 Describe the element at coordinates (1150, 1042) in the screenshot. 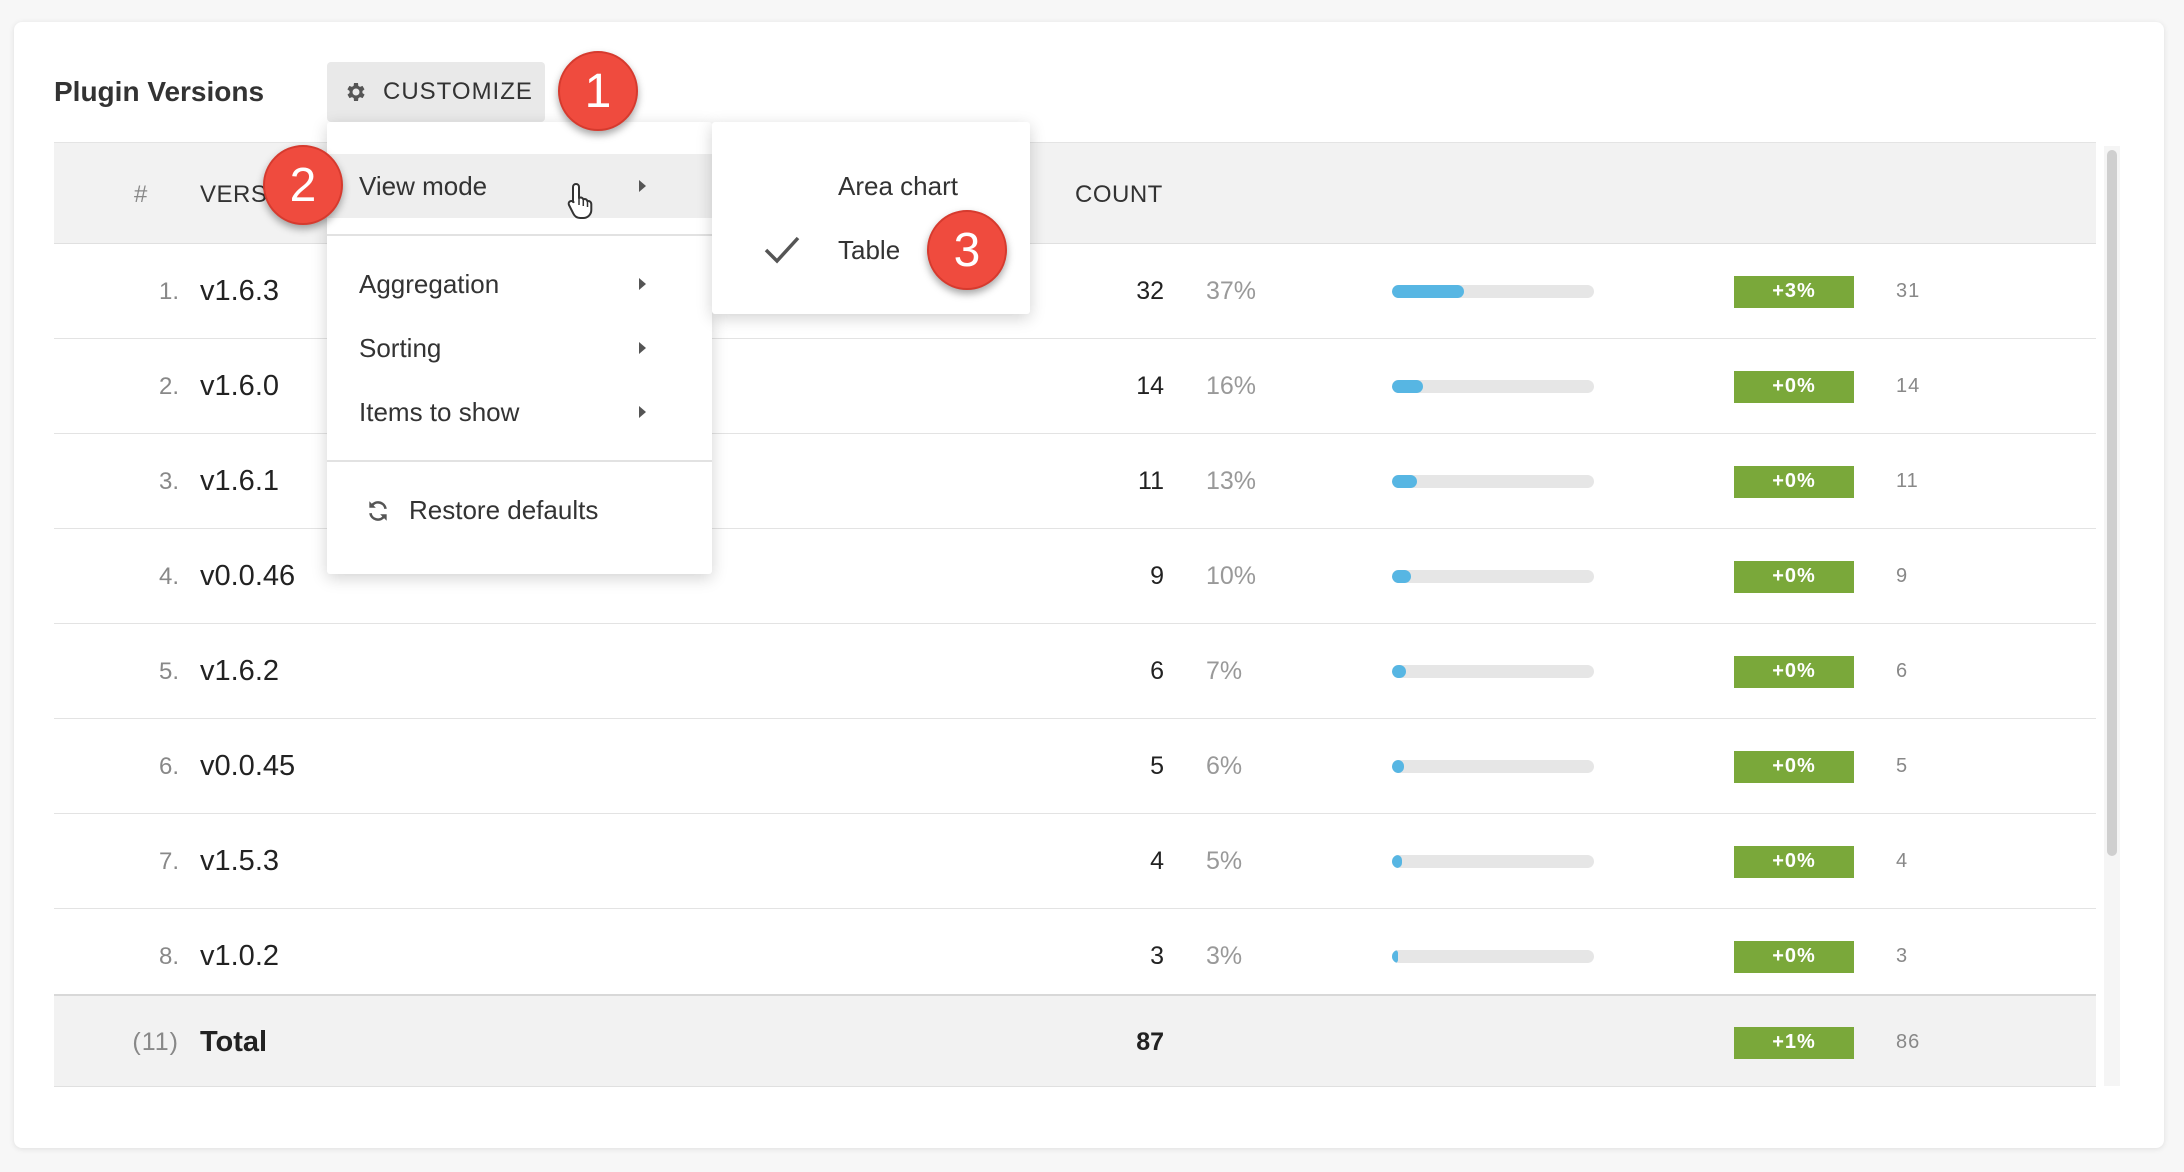

I see `total-count: 87` at that location.